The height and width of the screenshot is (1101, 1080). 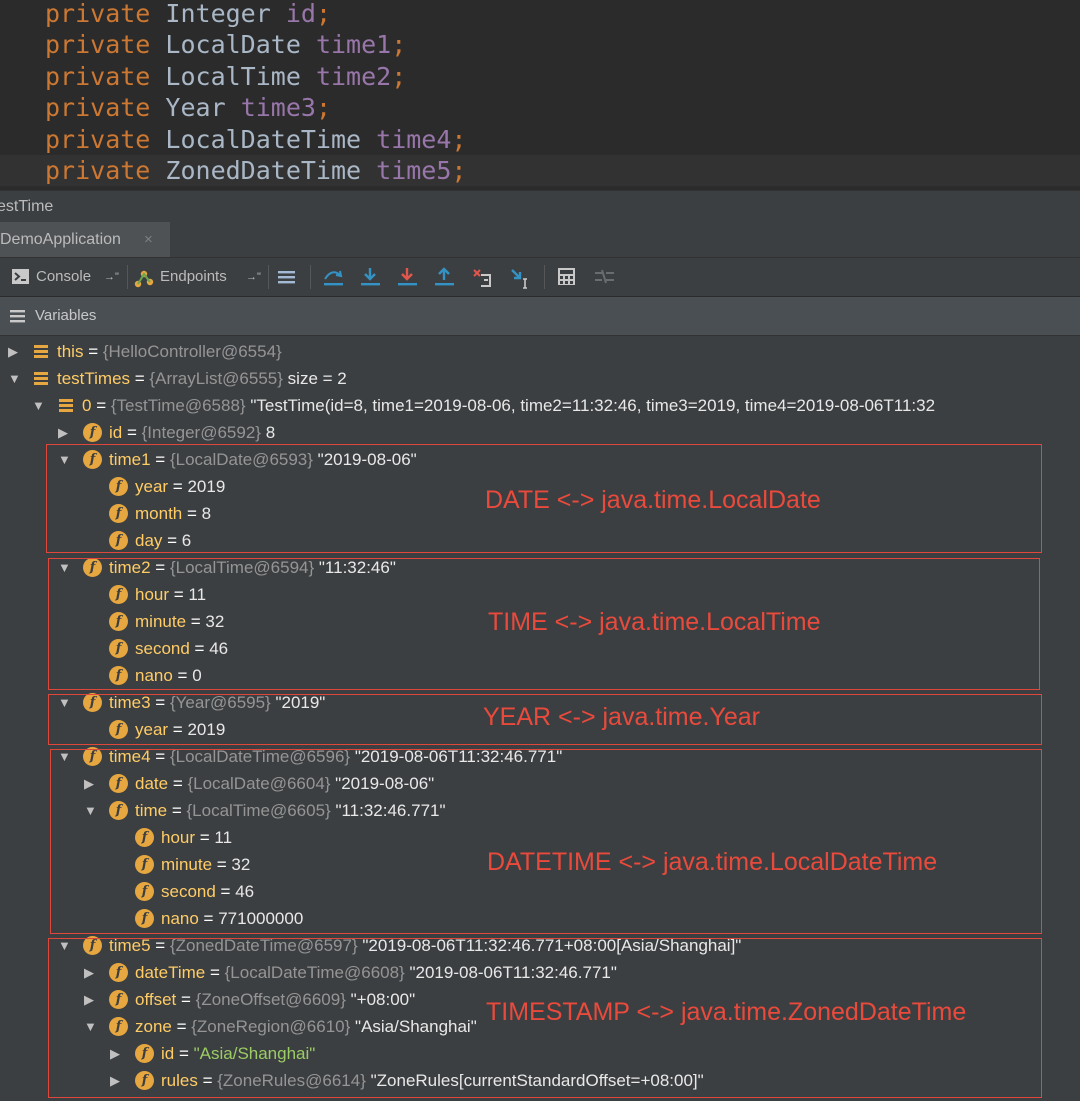 What do you see at coordinates (198, 277) in the screenshot?
I see `endpoints-tab: Endpoints →"` at bounding box center [198, 277].